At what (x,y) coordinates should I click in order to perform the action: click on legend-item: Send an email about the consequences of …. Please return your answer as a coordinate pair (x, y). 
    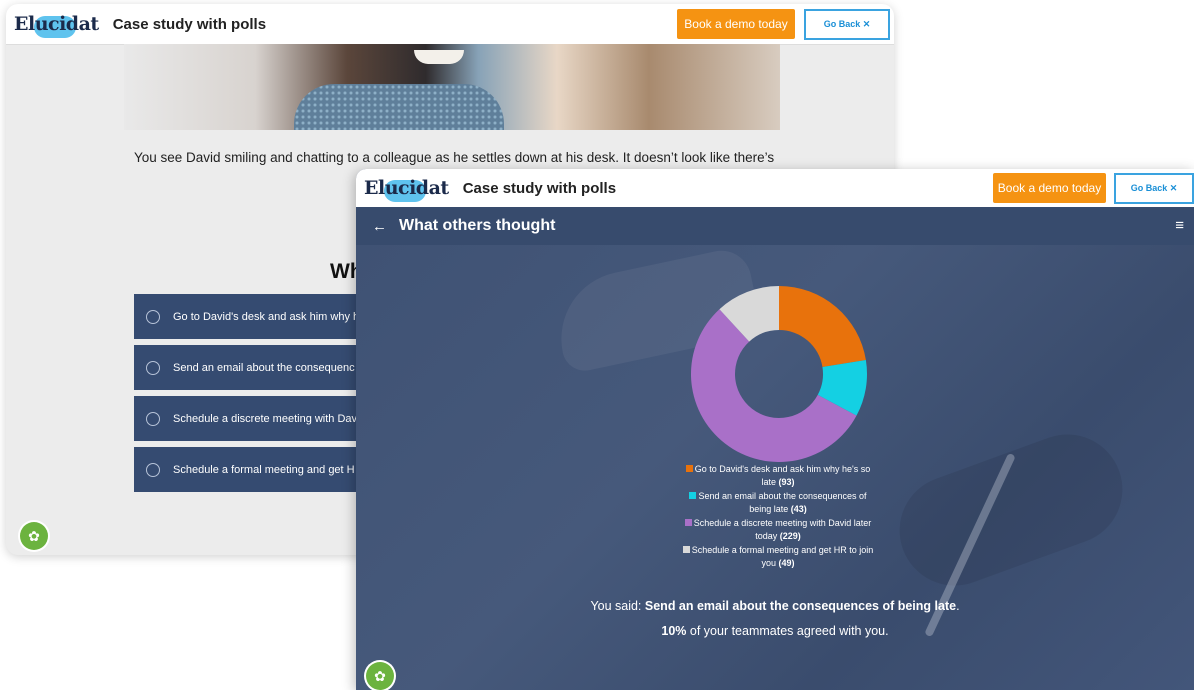
    Looking at the image, I should click on (778, 503).